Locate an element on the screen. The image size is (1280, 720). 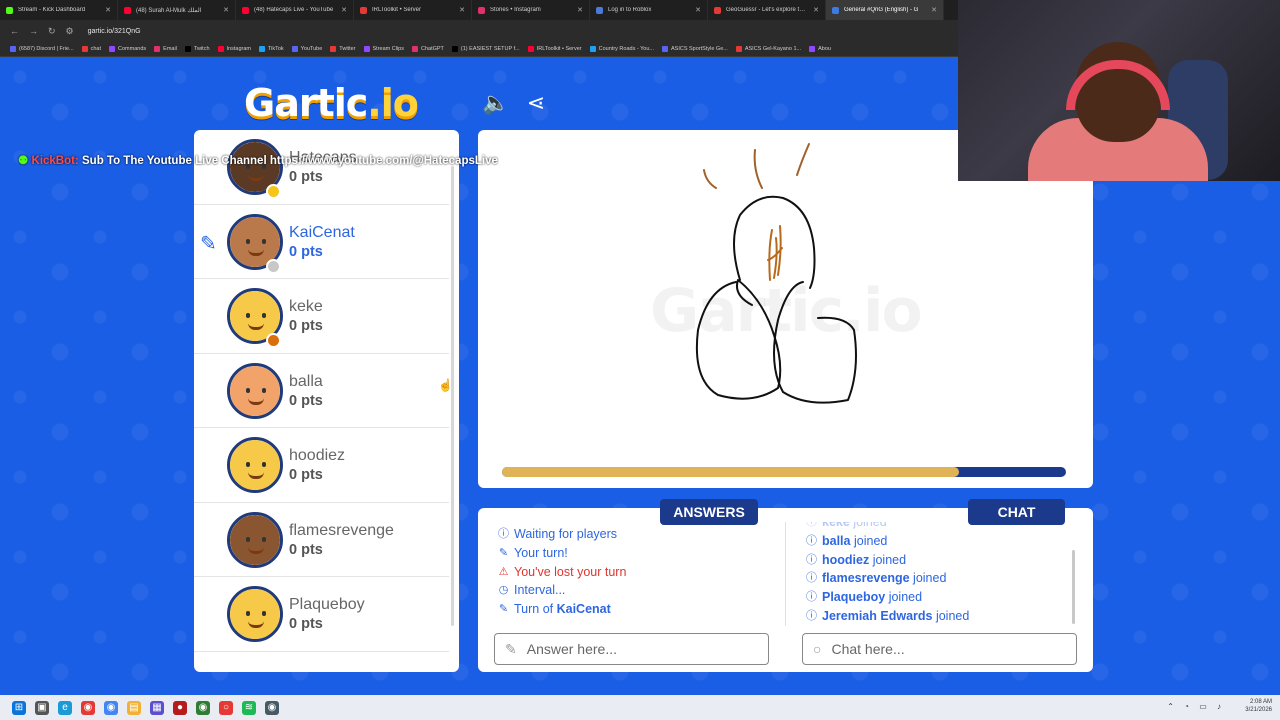
bookmark-item: ChatGPT is located at coordinates (427, 49).